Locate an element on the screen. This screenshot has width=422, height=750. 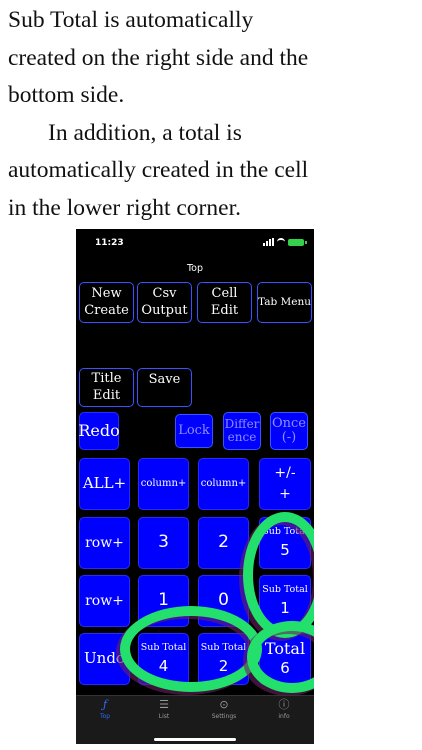
cell-value-text: 2 is located at coordinates (223, 542).